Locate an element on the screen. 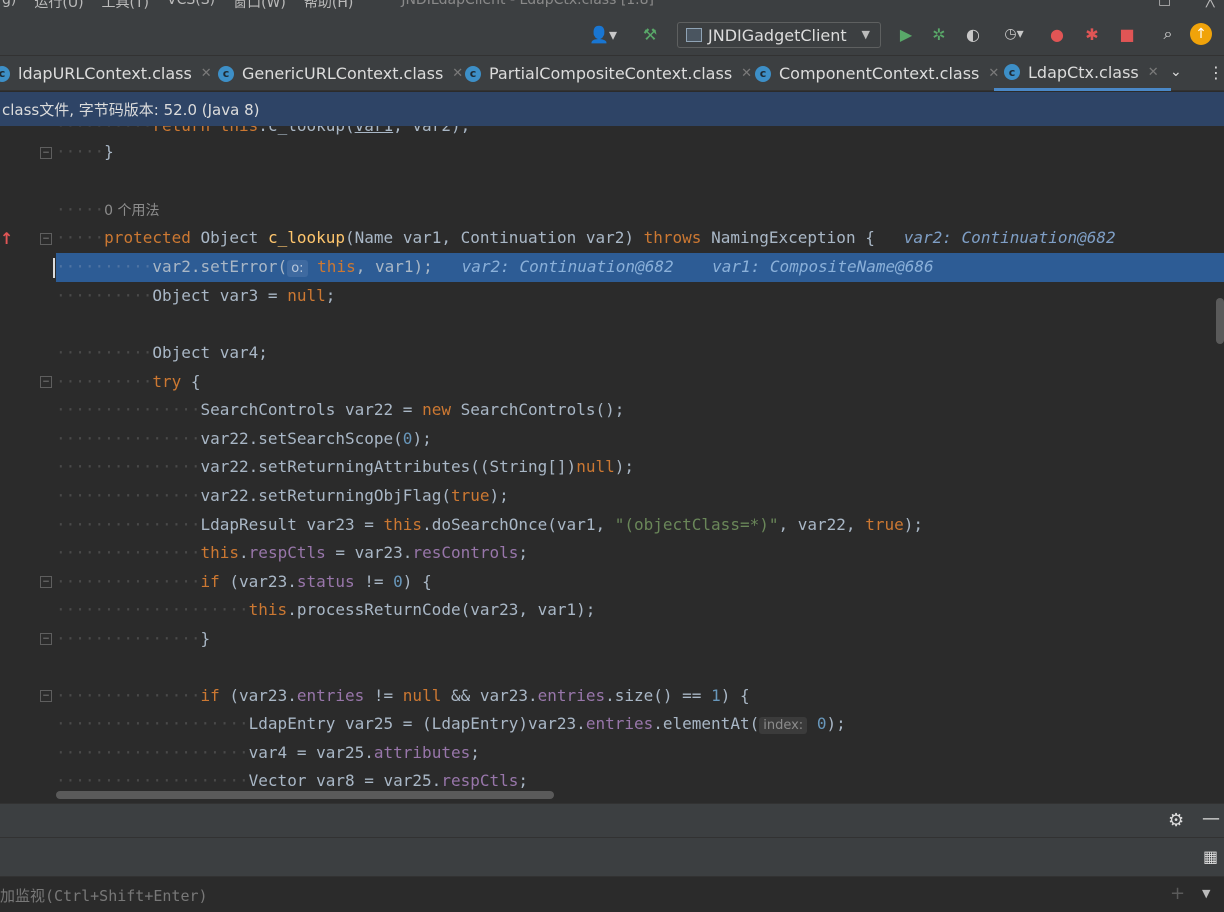 The image size is (1224, 912). attach-debugger-icon: ● is located at coordinates (1057, 34).